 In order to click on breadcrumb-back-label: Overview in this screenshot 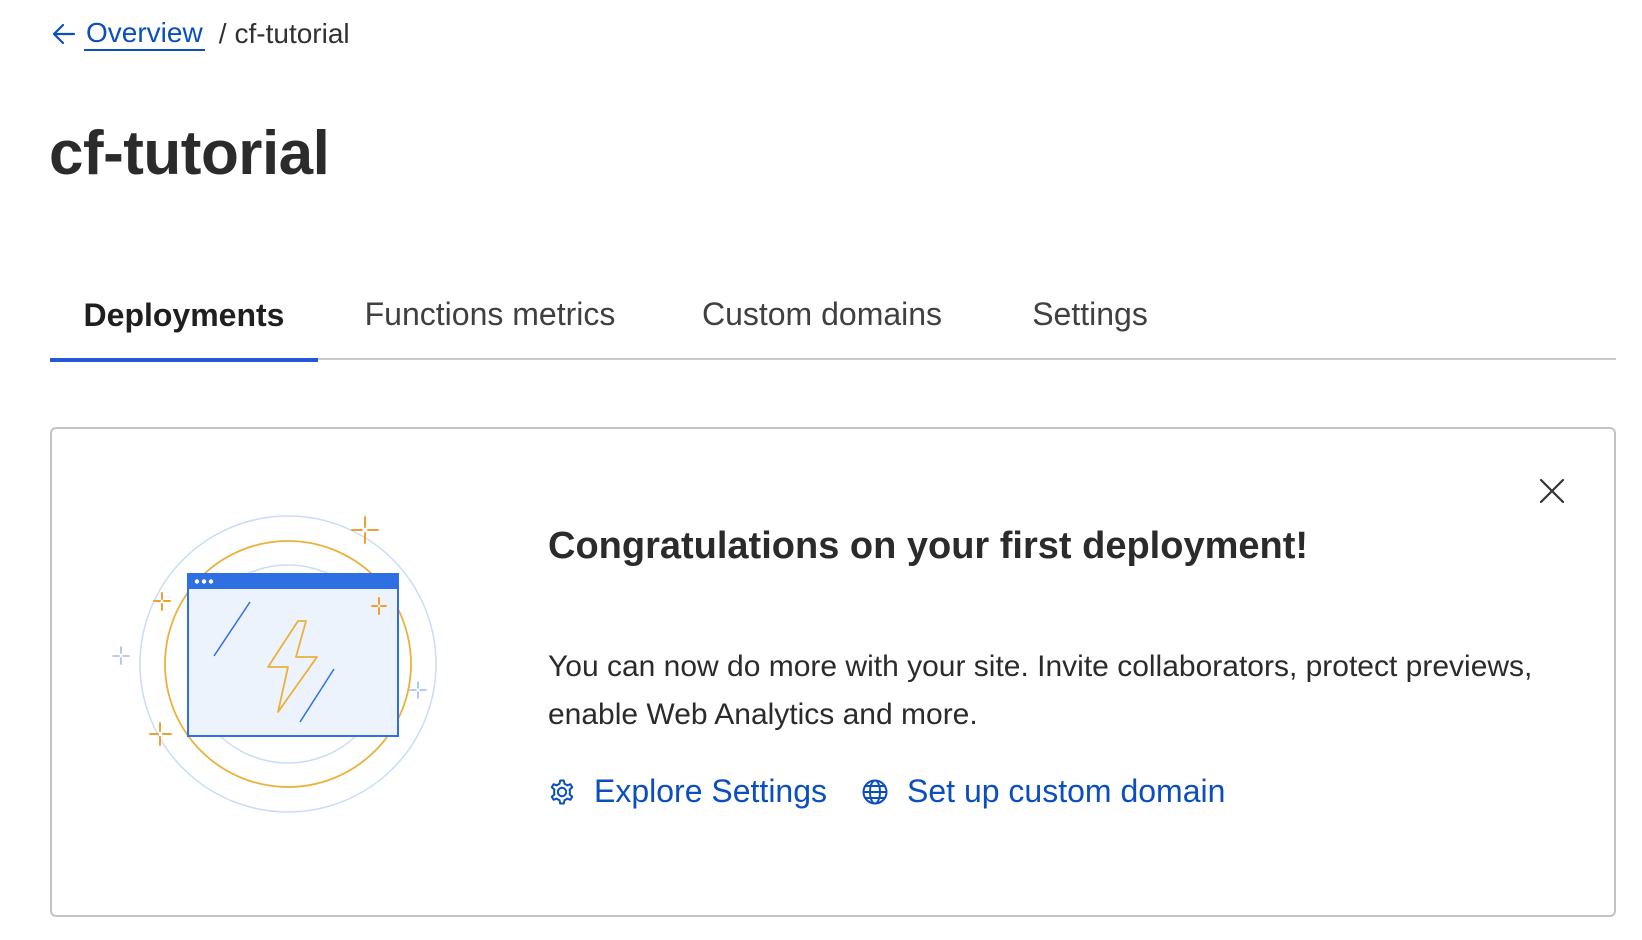, I will do `click(144, 34)`.